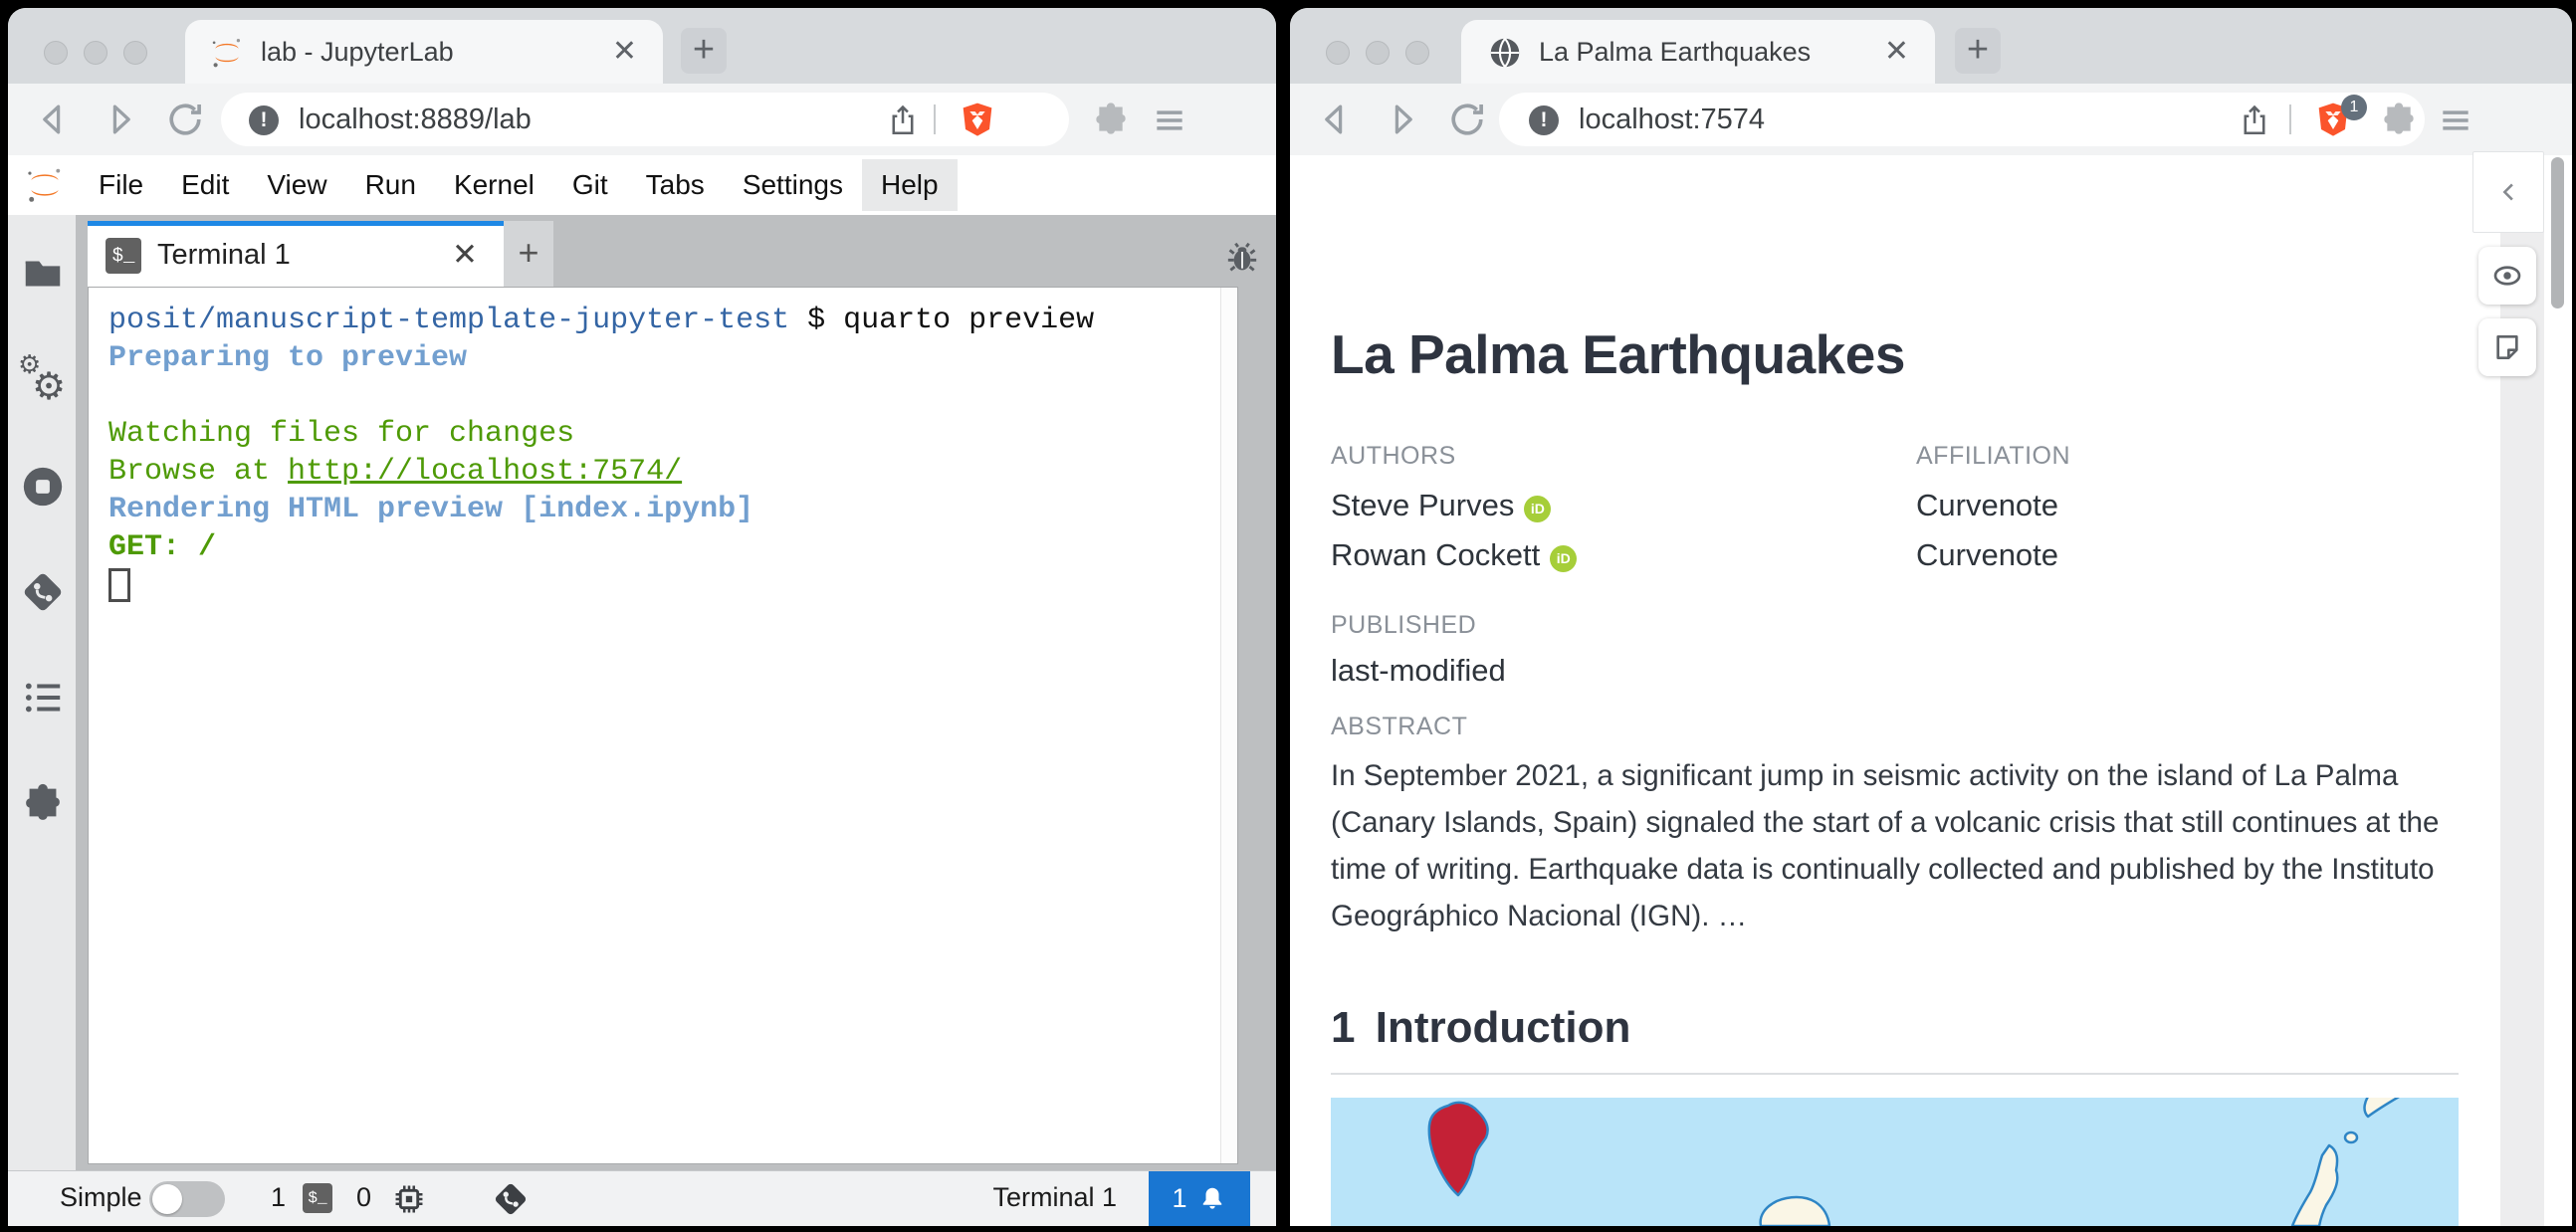 The image size is (2576, 1232). I want to click on extension-manager-puzzle-icon, so click(43, 803).